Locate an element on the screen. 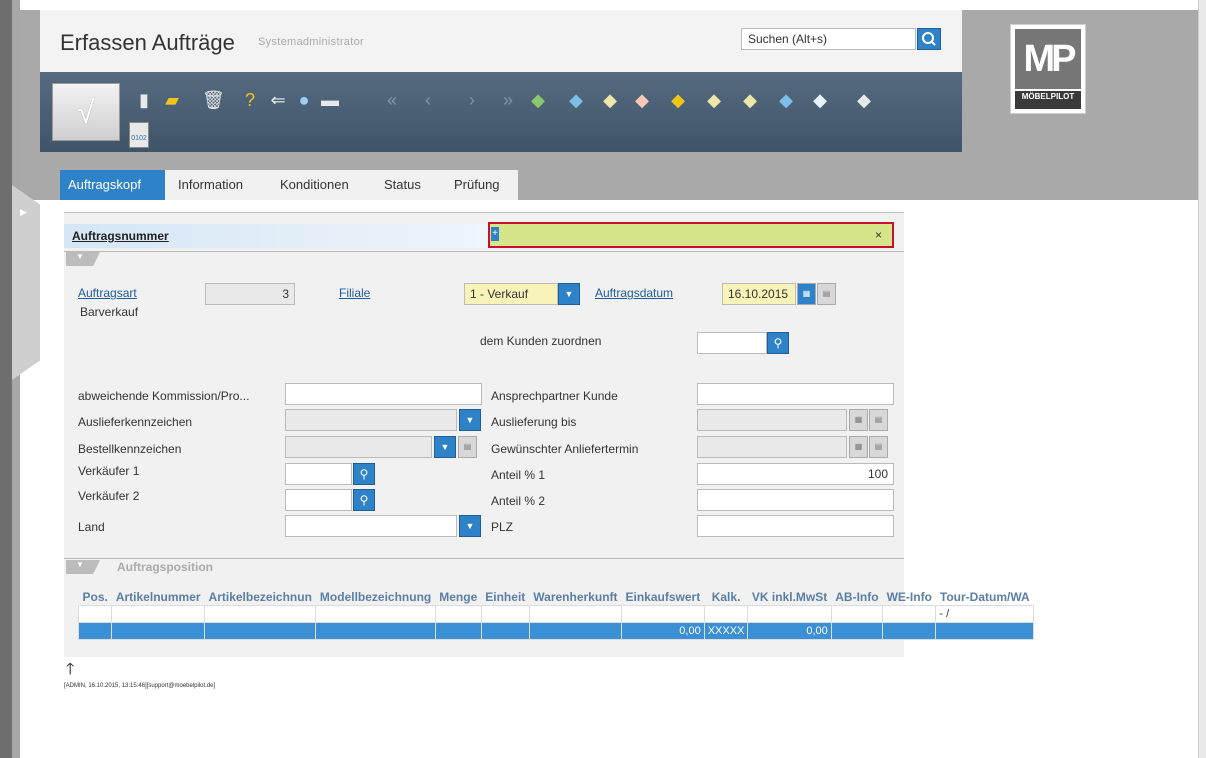  help-icon: ? is located at coordinates (250, 100).